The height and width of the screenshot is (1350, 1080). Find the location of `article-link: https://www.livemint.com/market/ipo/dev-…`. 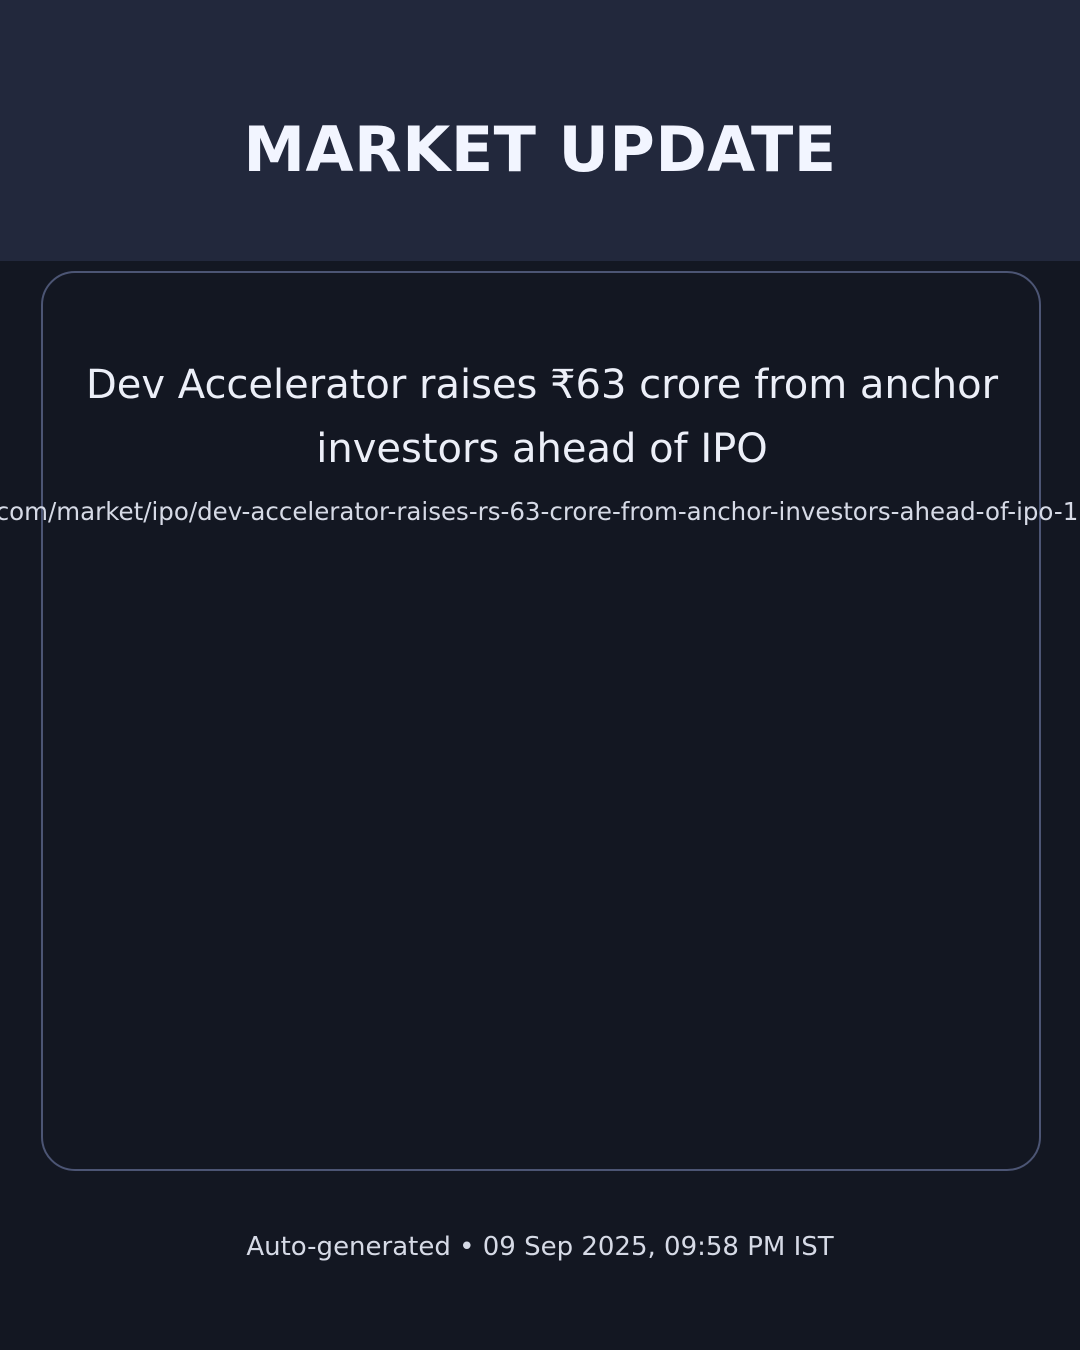

article-link: https://www.livemint.com/market/ipo/dev-… is located at coordinates (540, 512).